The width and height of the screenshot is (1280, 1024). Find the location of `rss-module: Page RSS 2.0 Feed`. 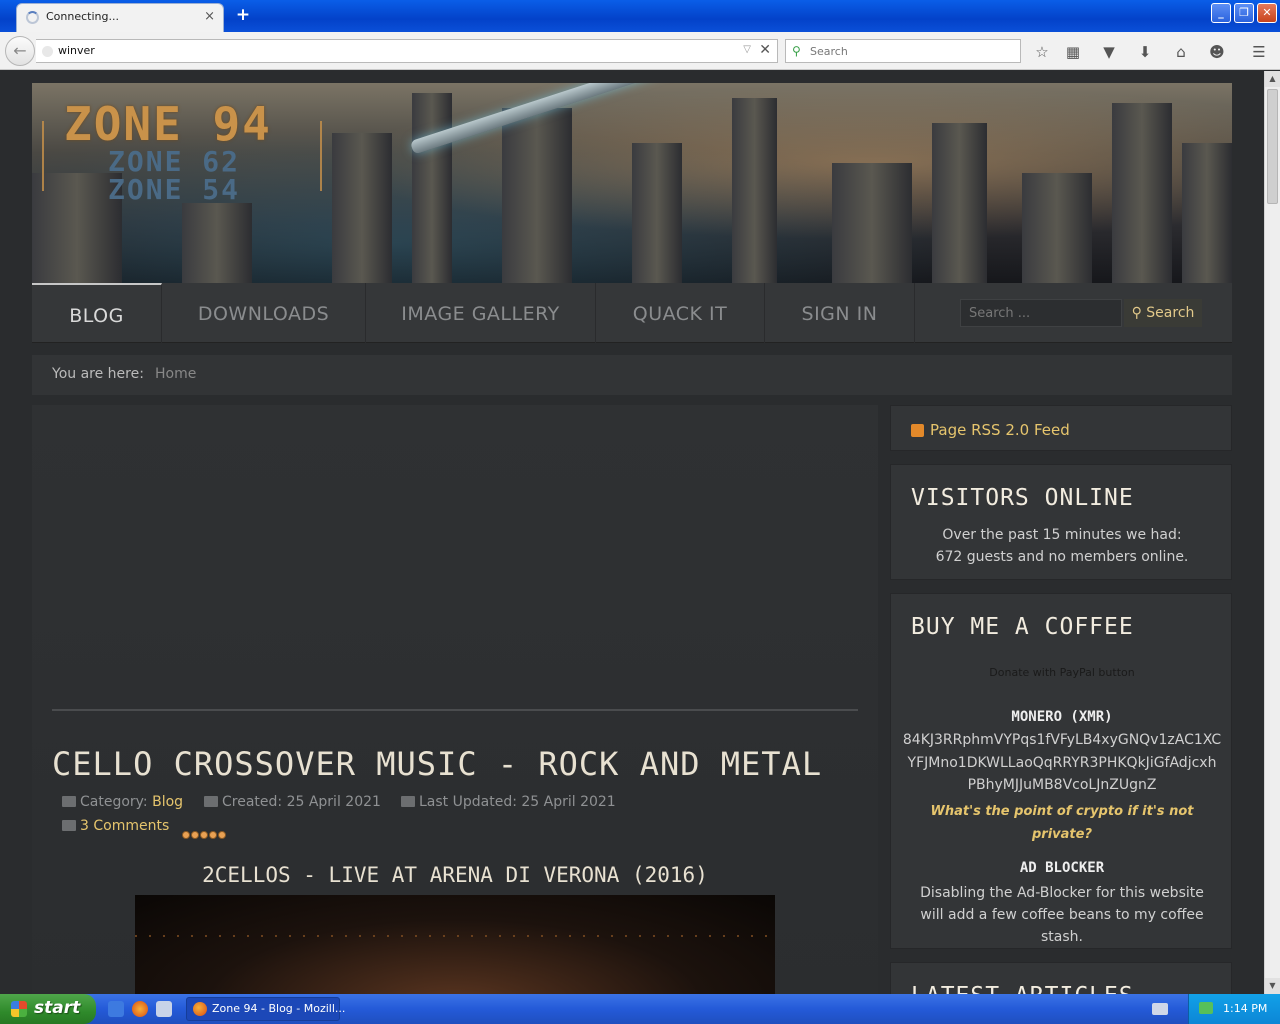

rss-module: Page RSS 2.0 Feed is located at coordinates (1061, 428).